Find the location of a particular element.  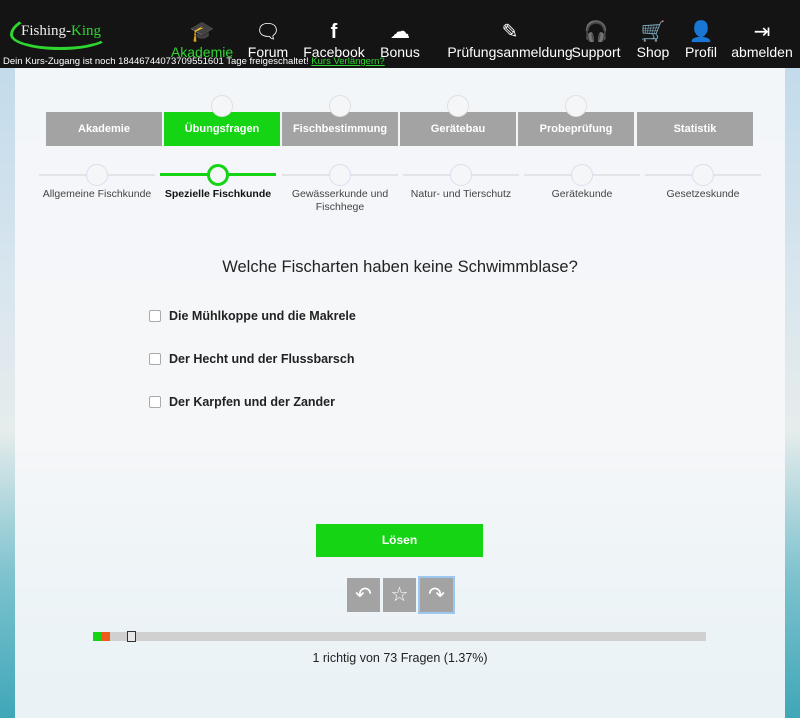

nav-facebook: f Facebook is located at coordinates (333, 40).